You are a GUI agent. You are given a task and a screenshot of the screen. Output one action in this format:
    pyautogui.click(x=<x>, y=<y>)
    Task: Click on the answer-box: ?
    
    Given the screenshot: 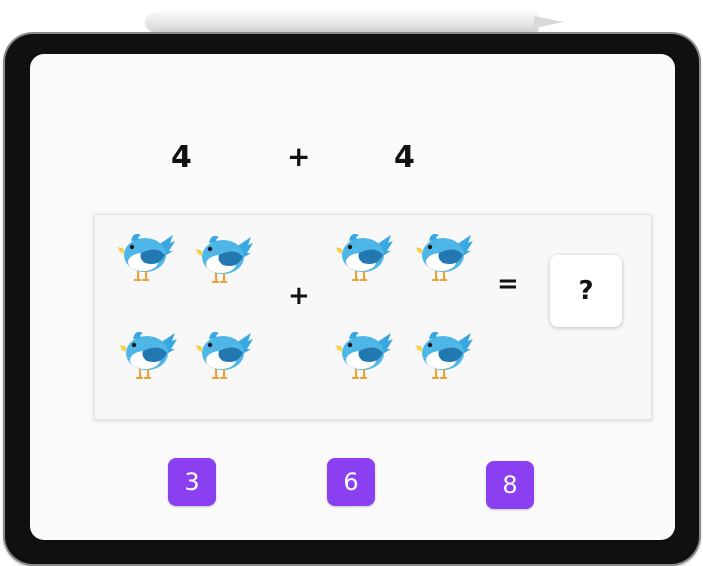 What is the action you would take?
    pyautogui.click(x=586, y=291)
    